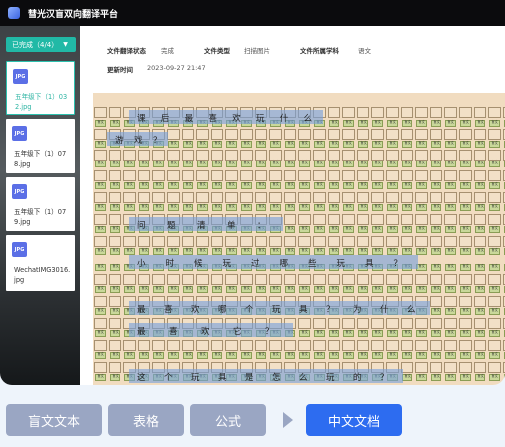 This screenshot has height=447, width=505. What do you see at coordinates (40, 146) in the screenshot?
I see `file-item: JPG 五年级下（1）078.jpg` at bounding box center [40, 146].